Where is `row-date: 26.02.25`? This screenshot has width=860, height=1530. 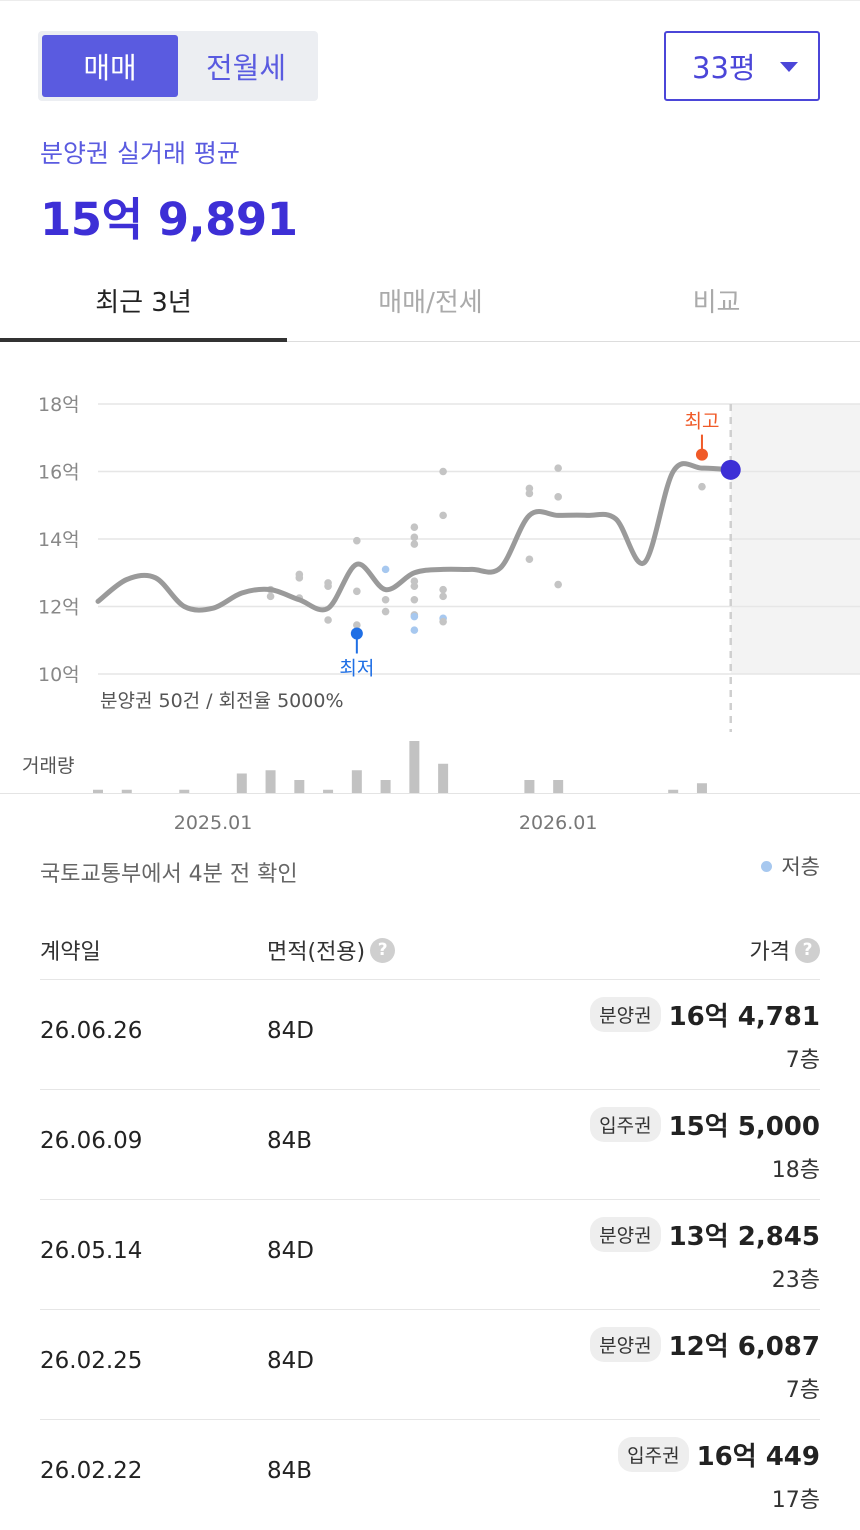
row-date: 26.02.25 is located at coordinates (91, 1361).